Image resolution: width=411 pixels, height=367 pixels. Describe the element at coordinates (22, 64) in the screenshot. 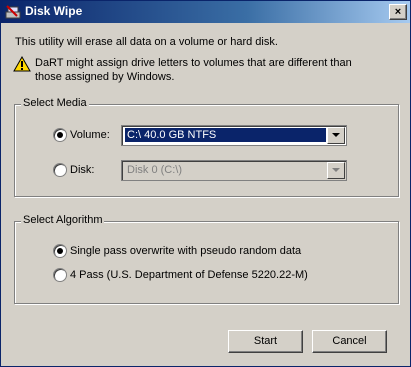

I see `warning-icon` at that location.